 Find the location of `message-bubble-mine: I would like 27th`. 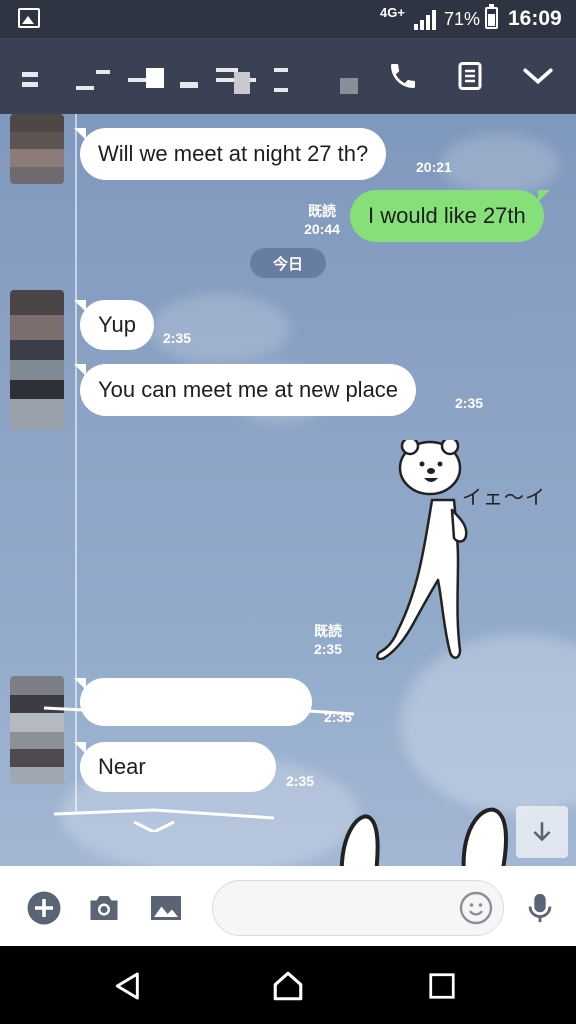

message-bubble-mine: I would like 27th is located at coordinates (450, 216).